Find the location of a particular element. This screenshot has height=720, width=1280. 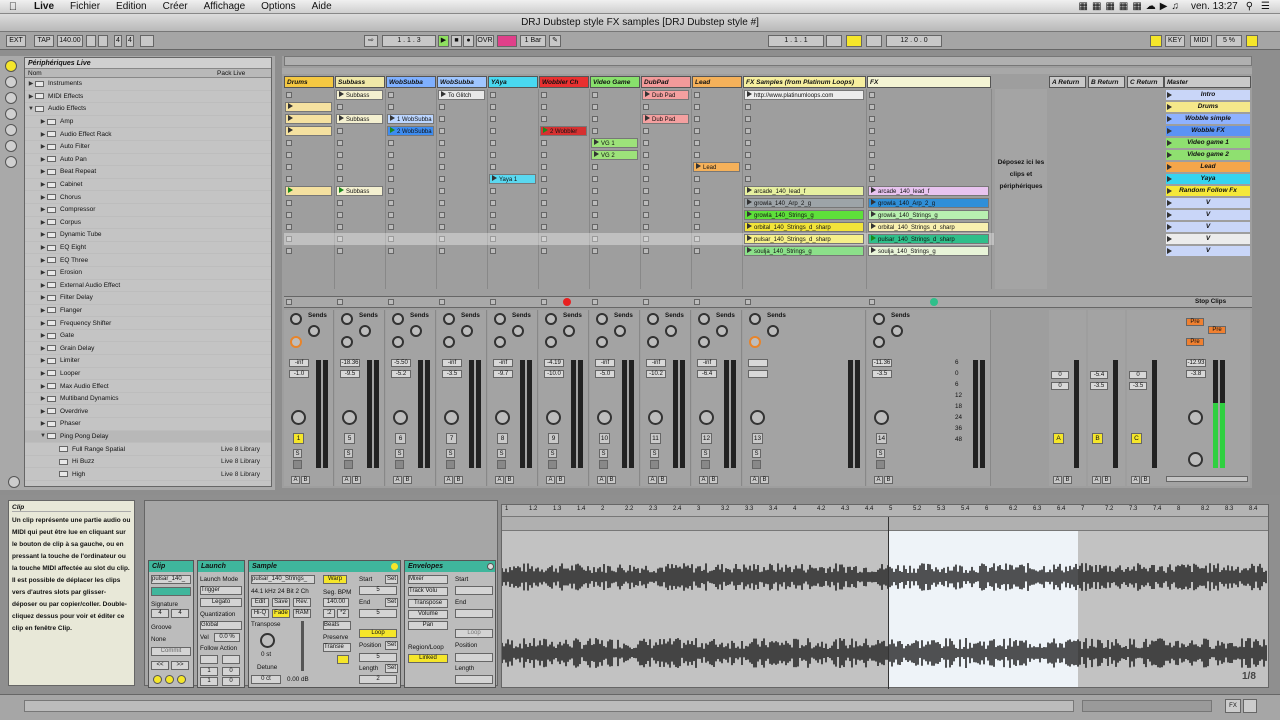

browser-item: ▶ Max Audio Effect is located at coordinates (148, 386).